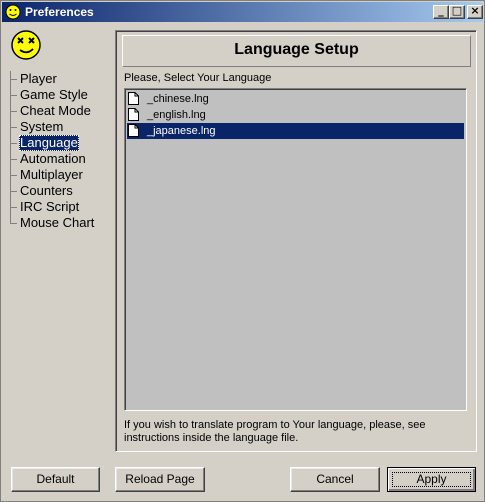 This screenshot has height=502, width=485. I want to click on maximize-icon: □, so click(457, 10).